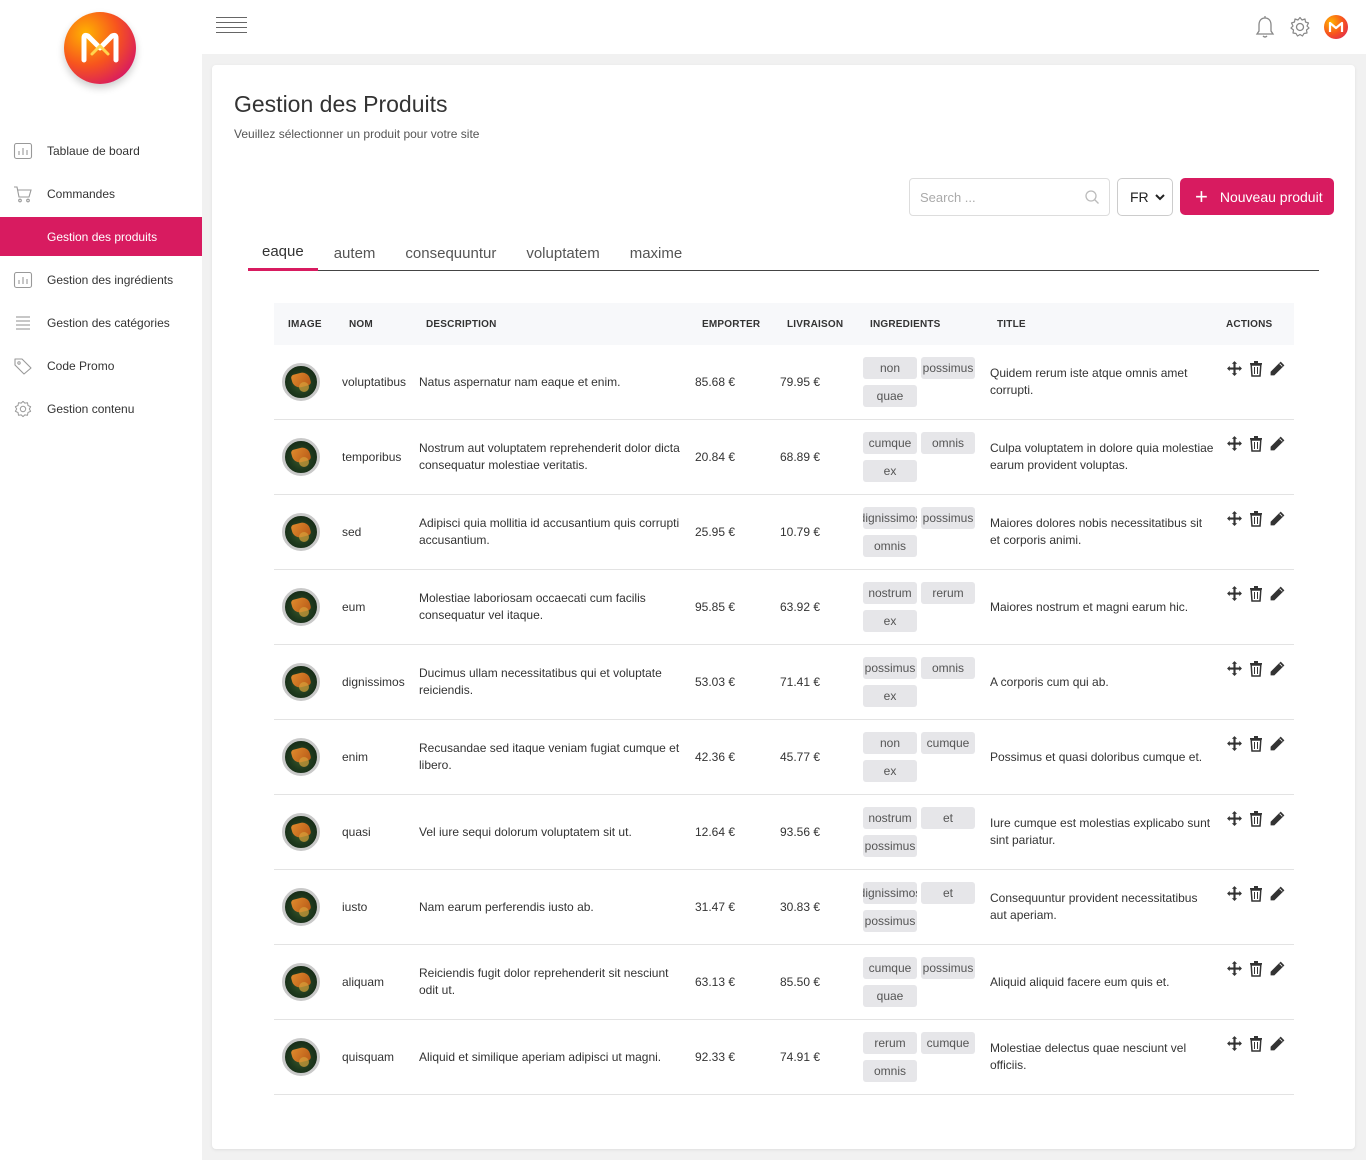 Image resolution: width=1366 pixels, height=1160 pixels. What do you see at coordinates (926, 532) in the screenshot?
I see `cell-ingredients: dignissimospossimusomnis` at bounding box center [926, 532].